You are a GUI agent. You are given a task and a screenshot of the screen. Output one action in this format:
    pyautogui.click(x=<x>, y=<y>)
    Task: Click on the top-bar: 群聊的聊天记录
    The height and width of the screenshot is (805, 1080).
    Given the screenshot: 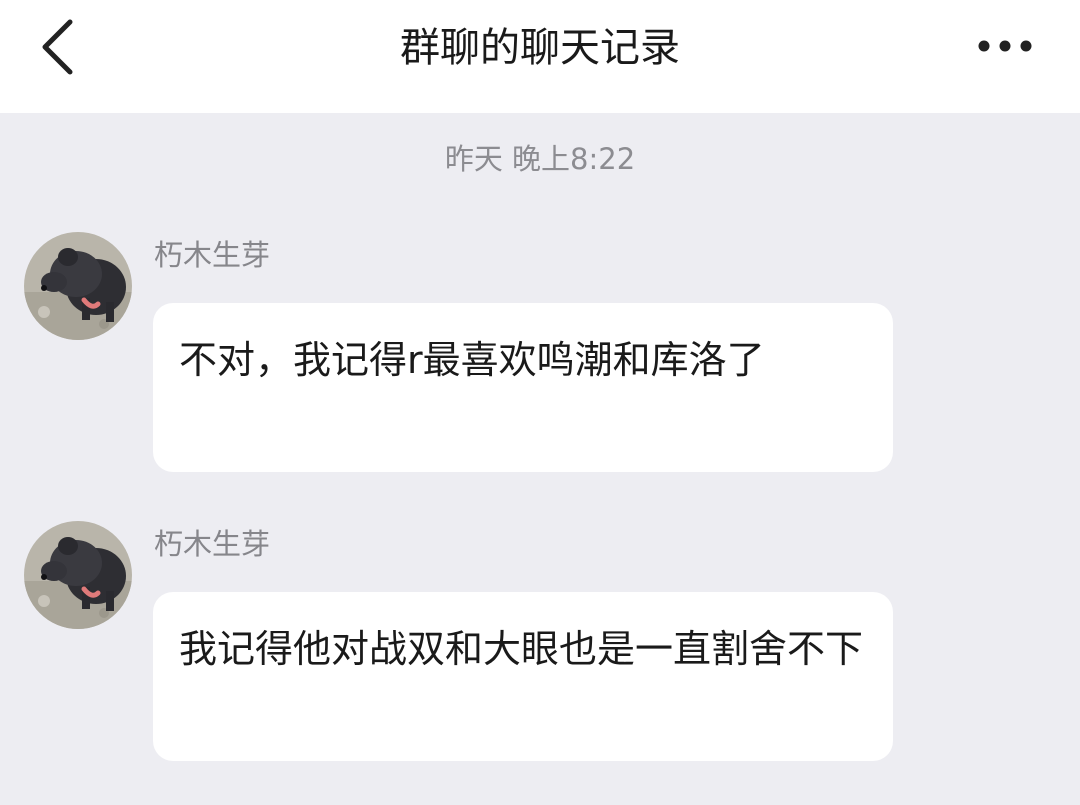 What is the action you would take?
    pyautogui.click(x=540, y=56)
    